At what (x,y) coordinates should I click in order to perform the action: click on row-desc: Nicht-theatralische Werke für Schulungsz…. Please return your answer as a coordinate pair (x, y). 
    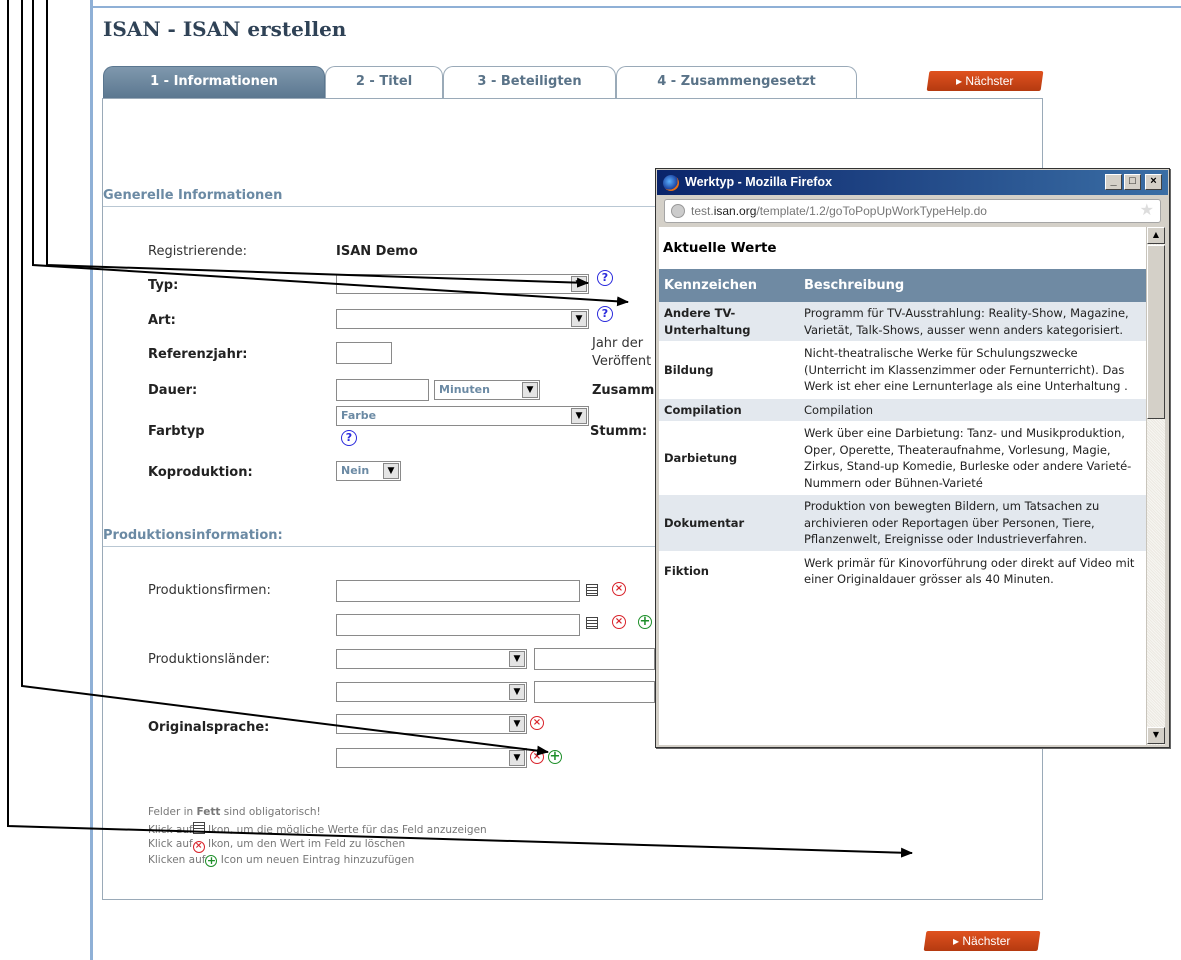
    Looking at the image, I should click on (972, 370).